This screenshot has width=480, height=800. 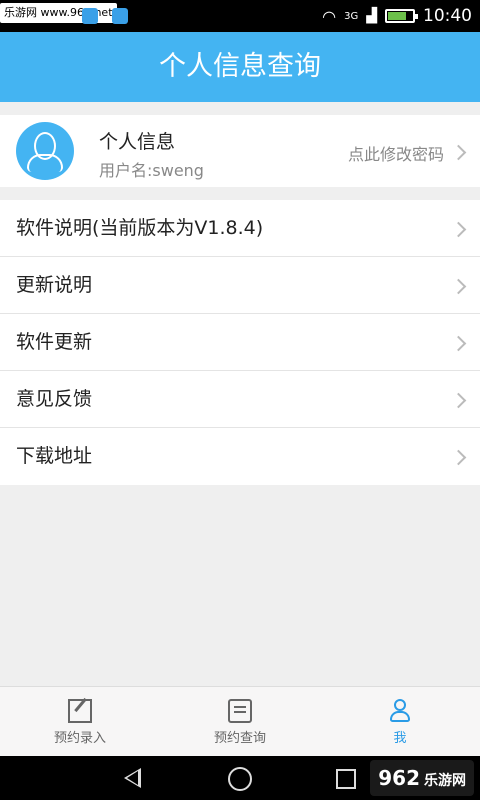 What do you see at coordinates (105, 16) in the screenshot?
I see `notification-icons` at bounding box center [105, 16].